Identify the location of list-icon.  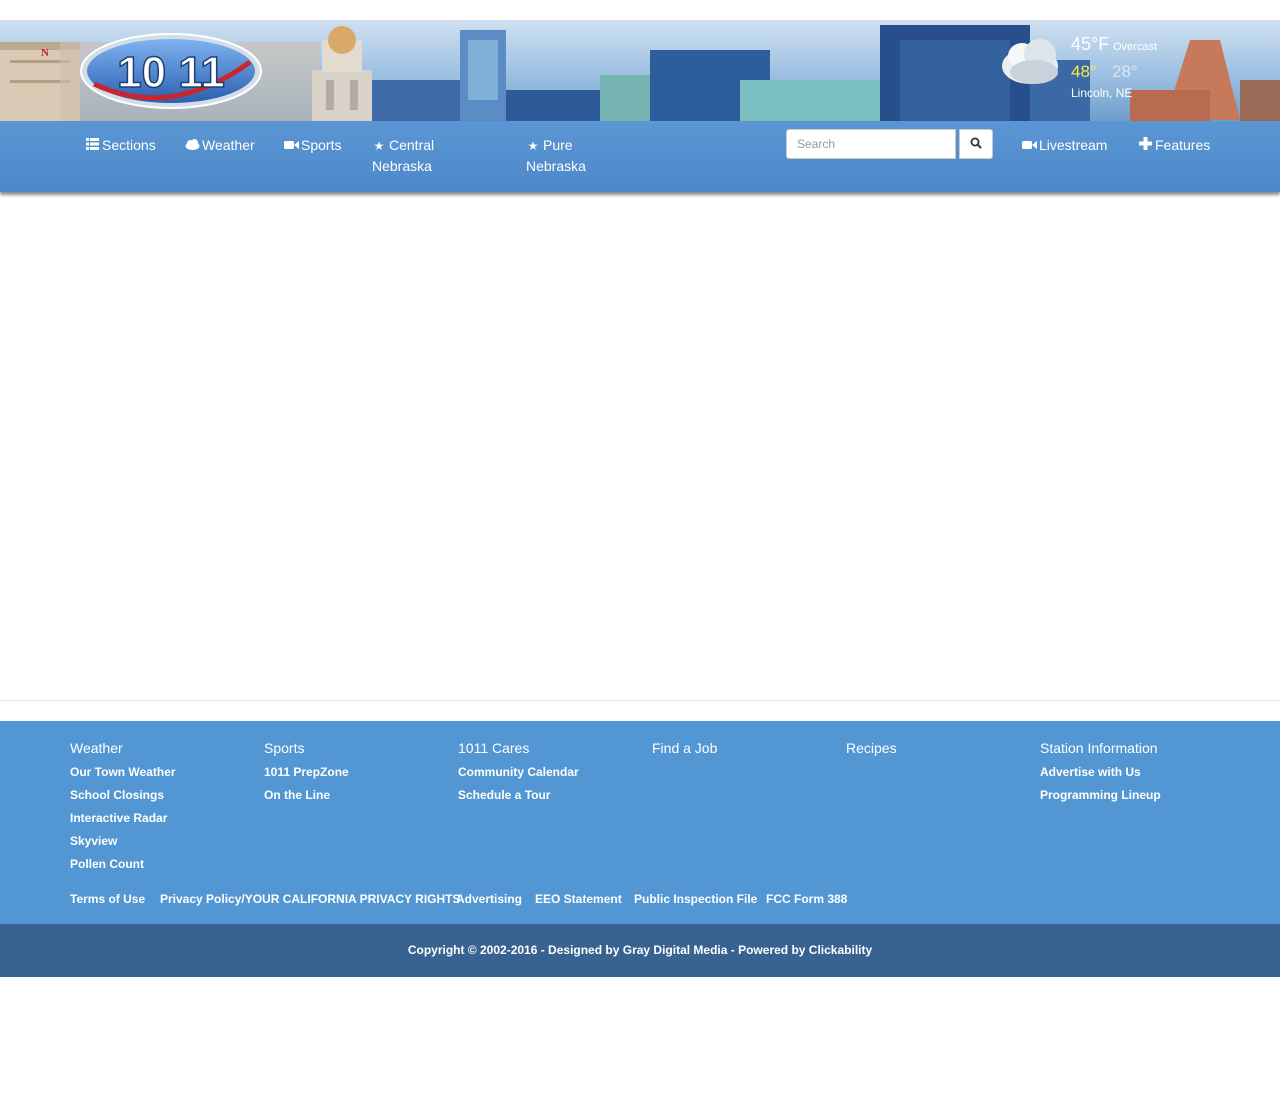
(92, 146).